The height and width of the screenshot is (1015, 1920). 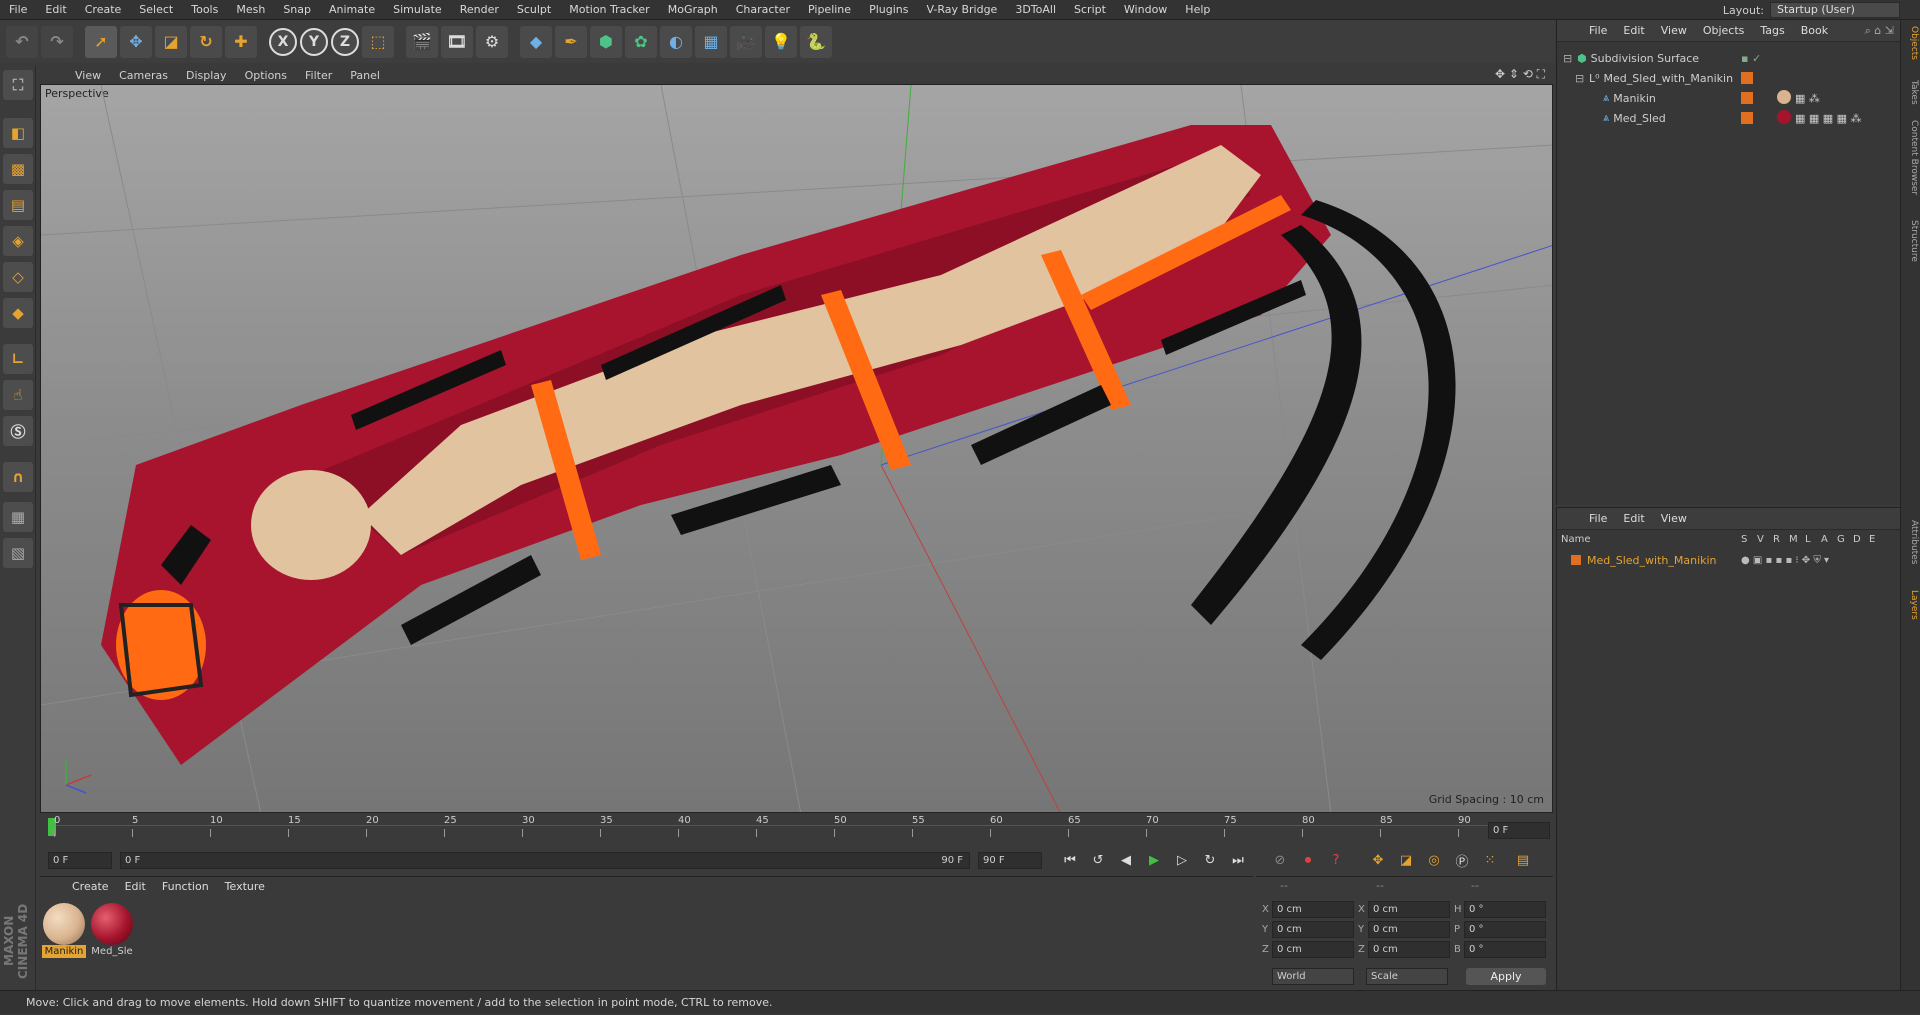 I want to click on viewport-menu-view: View, so click(x=88, y=75).